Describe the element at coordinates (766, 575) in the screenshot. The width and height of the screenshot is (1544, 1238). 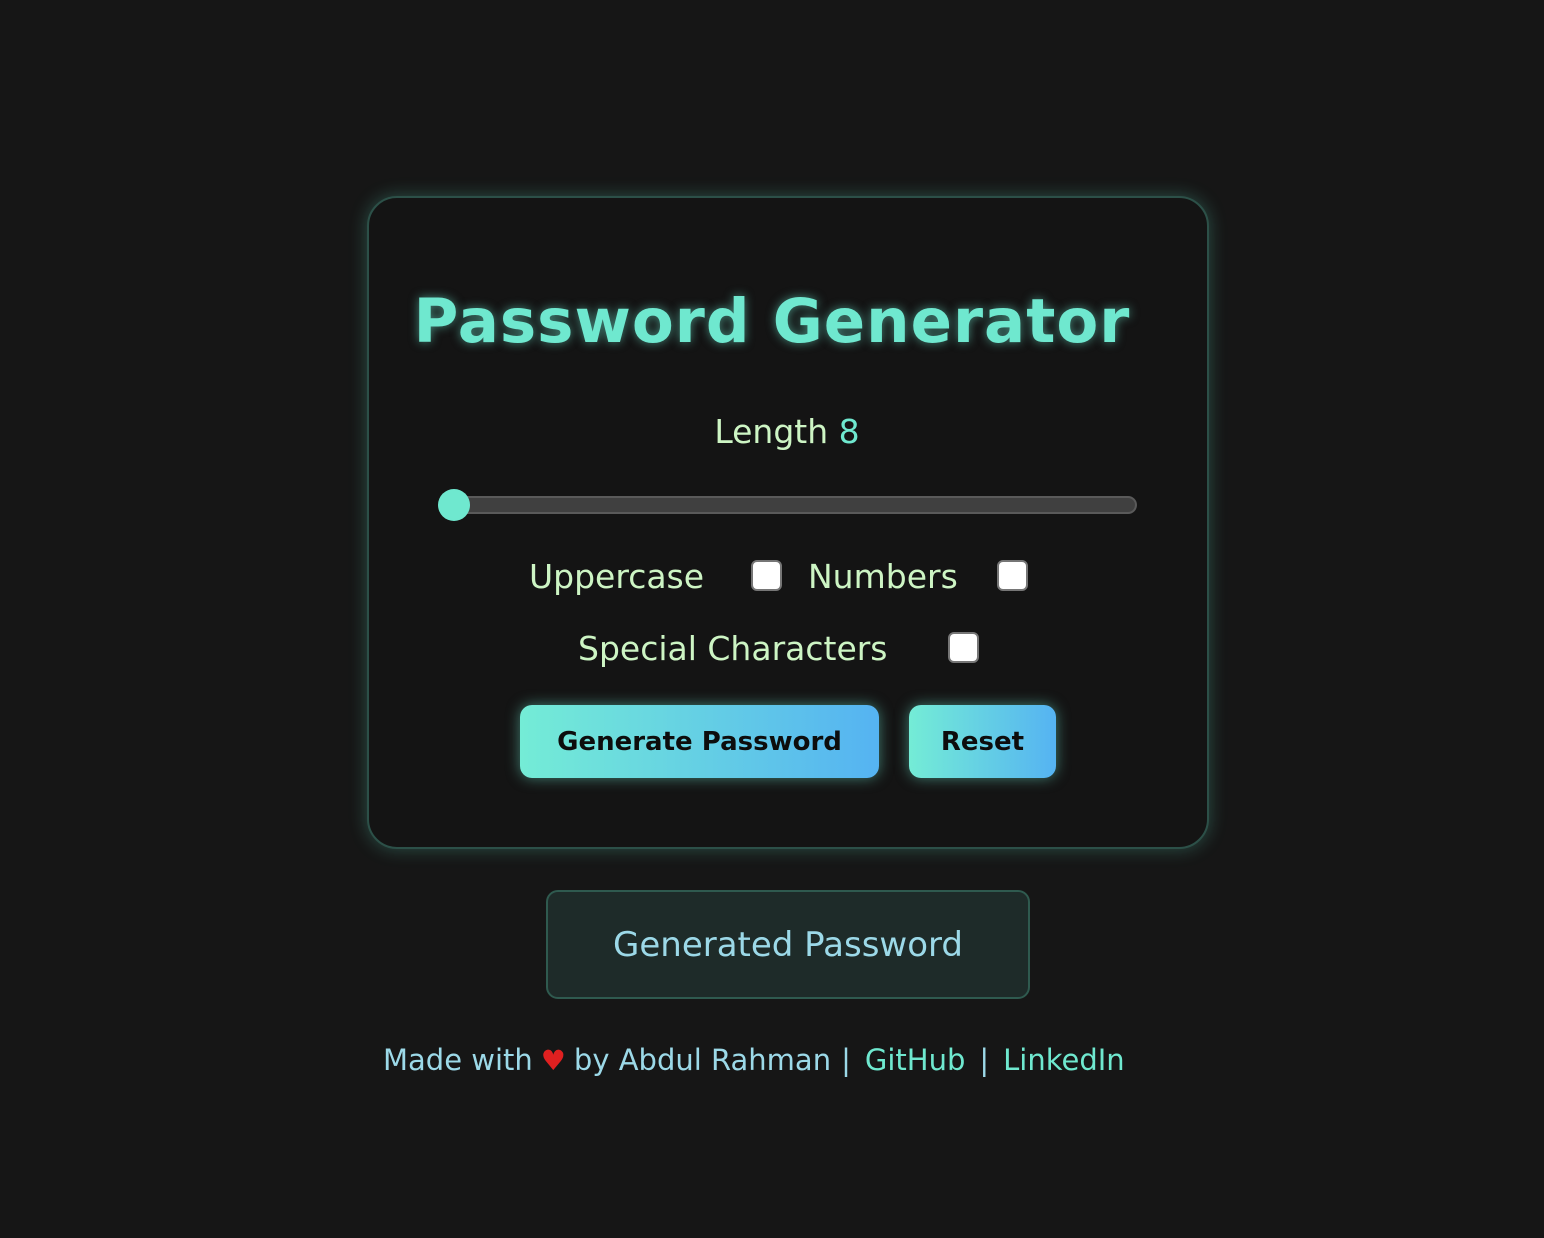
I see `uppercase-checkbox` at that location.